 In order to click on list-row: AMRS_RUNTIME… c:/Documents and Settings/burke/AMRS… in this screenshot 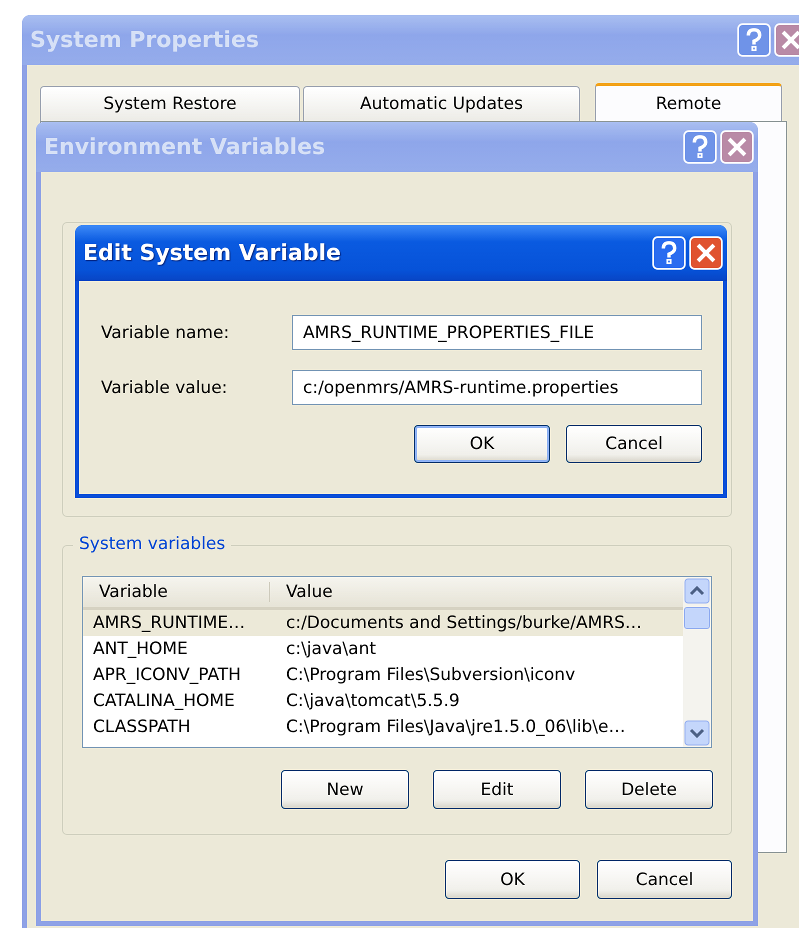, I will do `click(383, 623)`.